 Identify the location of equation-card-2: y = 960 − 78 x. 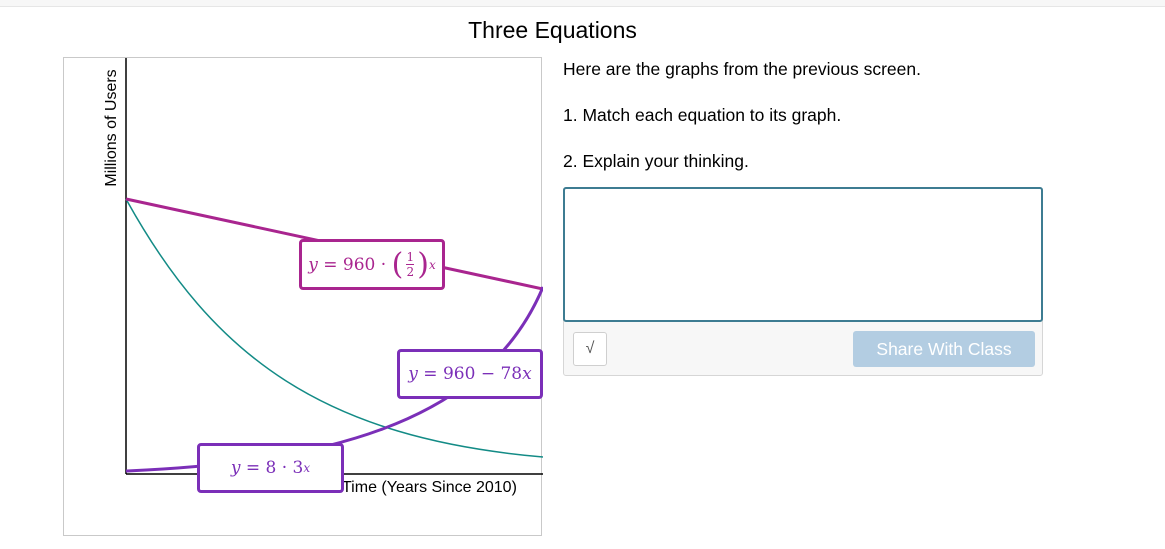
(470, 374).